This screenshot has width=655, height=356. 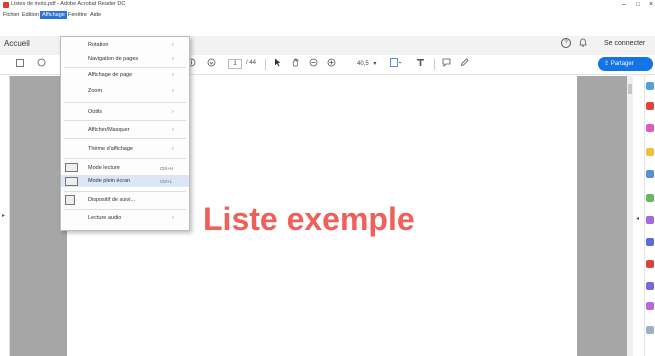 I want to click on protect-icon, so click(x=650, y=264).